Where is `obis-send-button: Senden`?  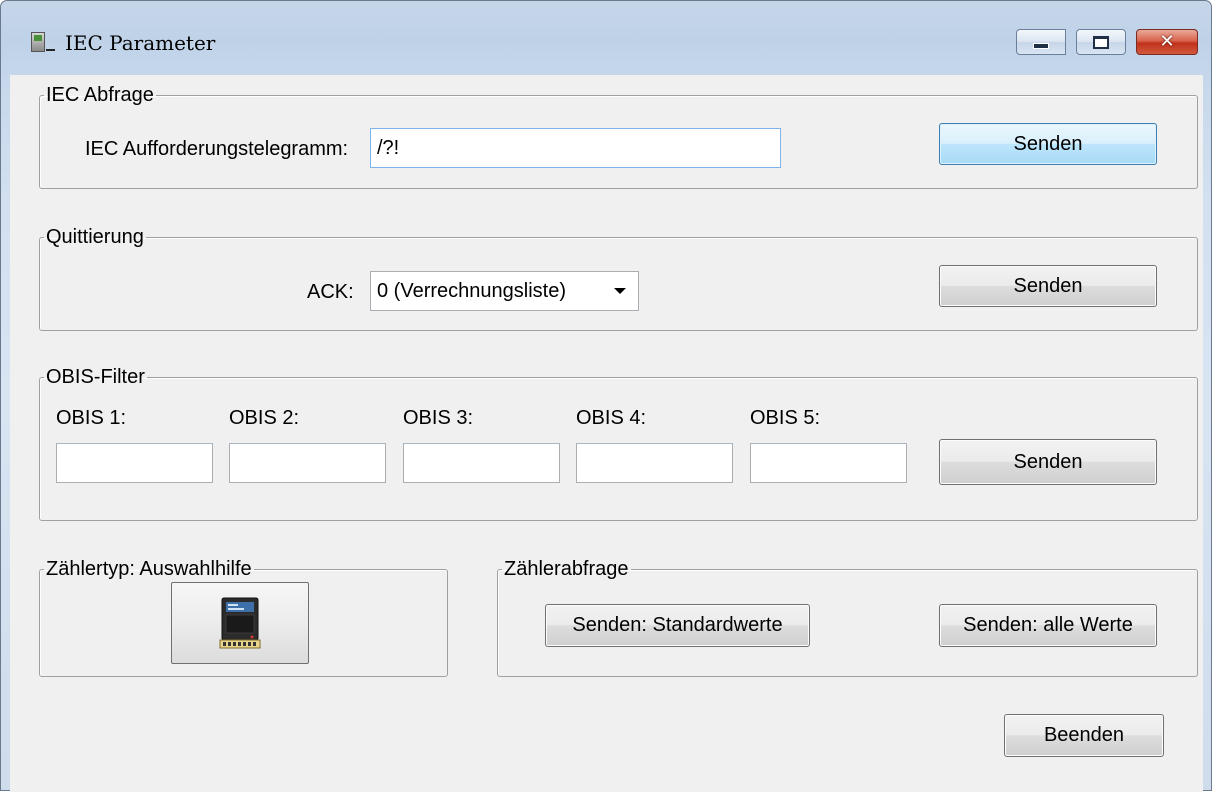 obis-send-button: Senden is located at coordinates (1048, 462).